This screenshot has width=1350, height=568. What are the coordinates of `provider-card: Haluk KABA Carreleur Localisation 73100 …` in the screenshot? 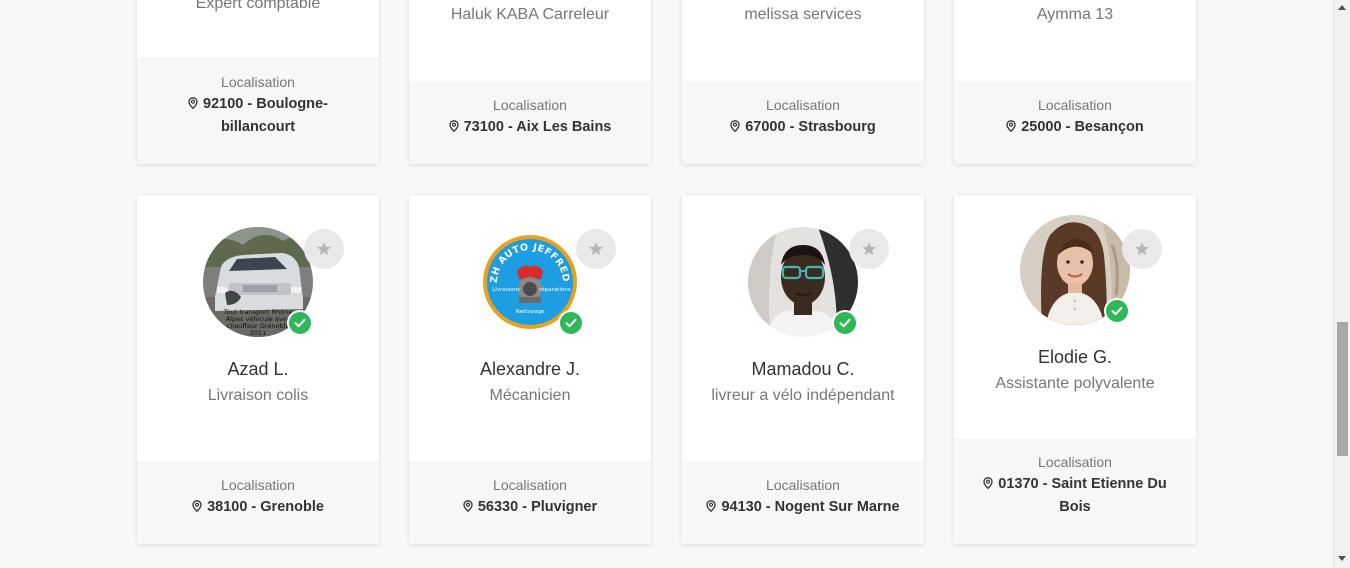 It's located at (530, 82).